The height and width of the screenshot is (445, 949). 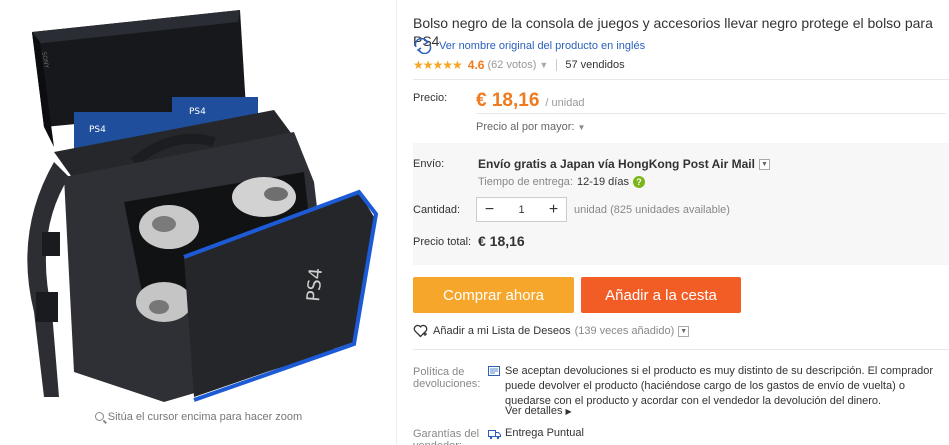 What do you see at coordinates (638, 182) in the screenshot?
I see `help-icon: ?` at bounding box center [638, 182].